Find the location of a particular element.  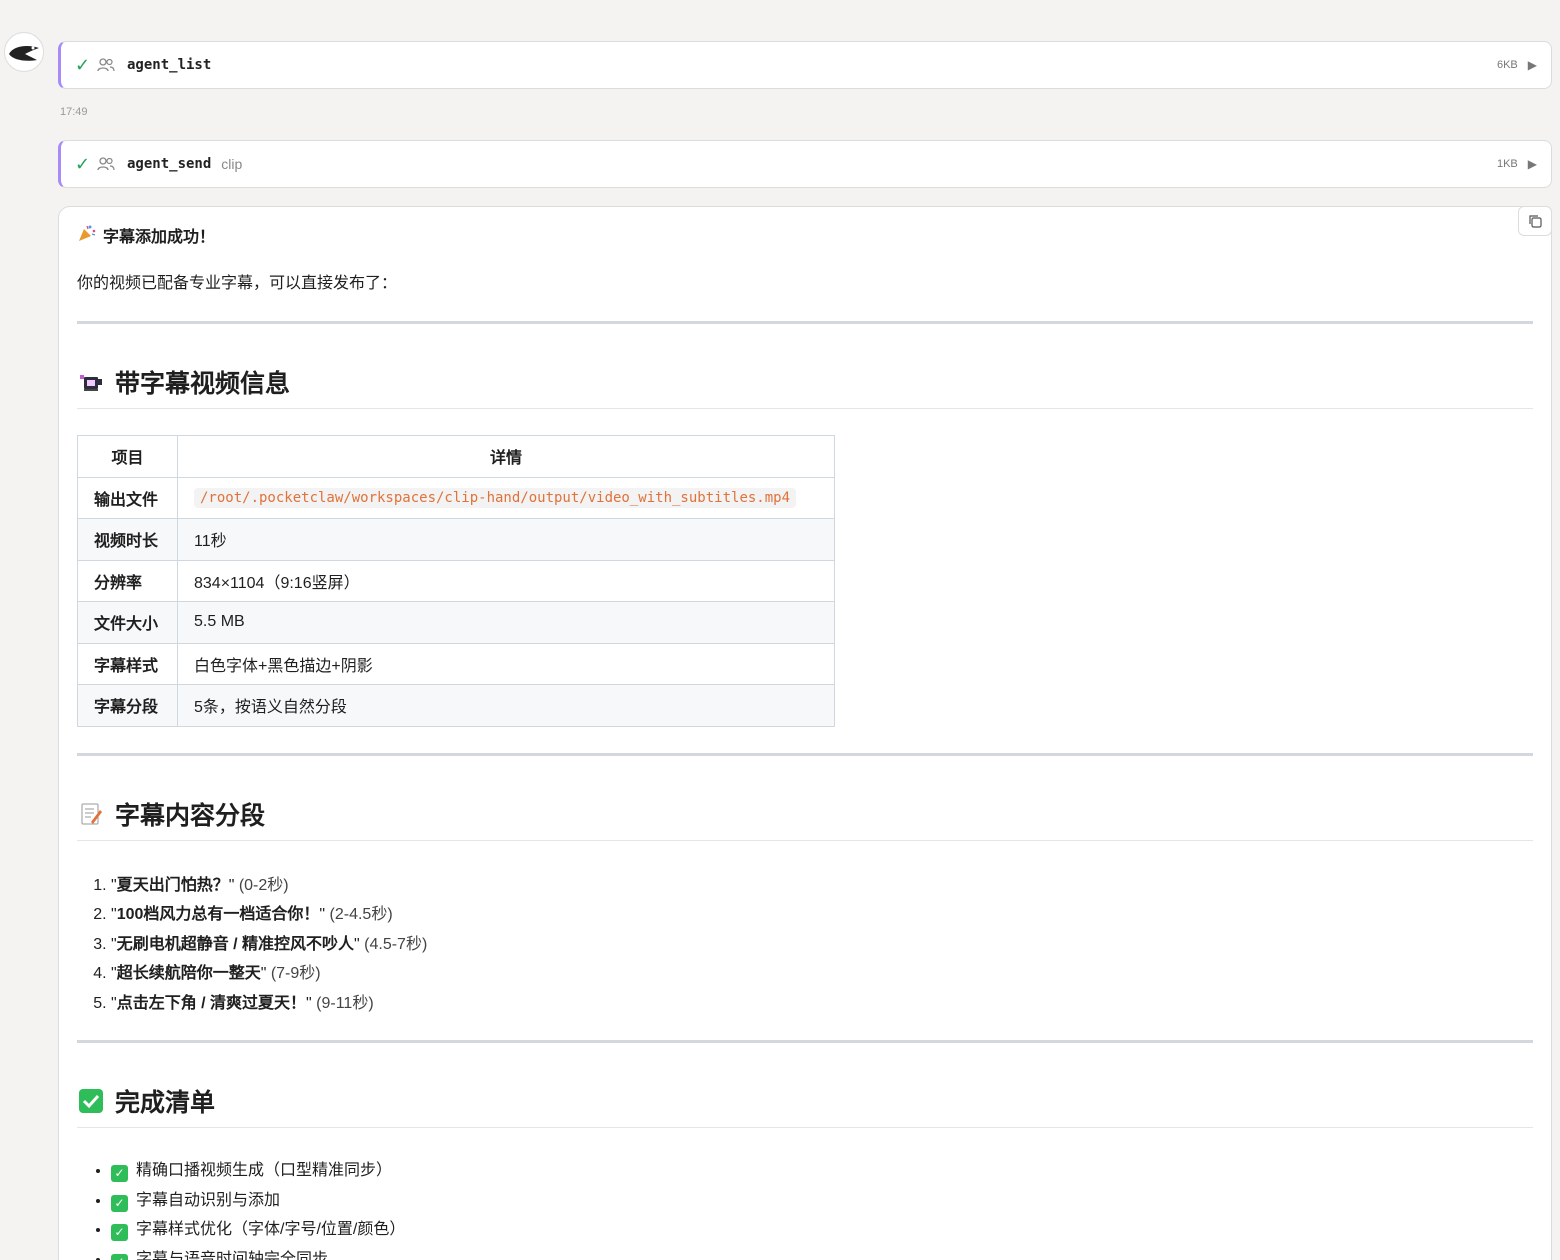

copy-button is located at coordinates (1535, 221).